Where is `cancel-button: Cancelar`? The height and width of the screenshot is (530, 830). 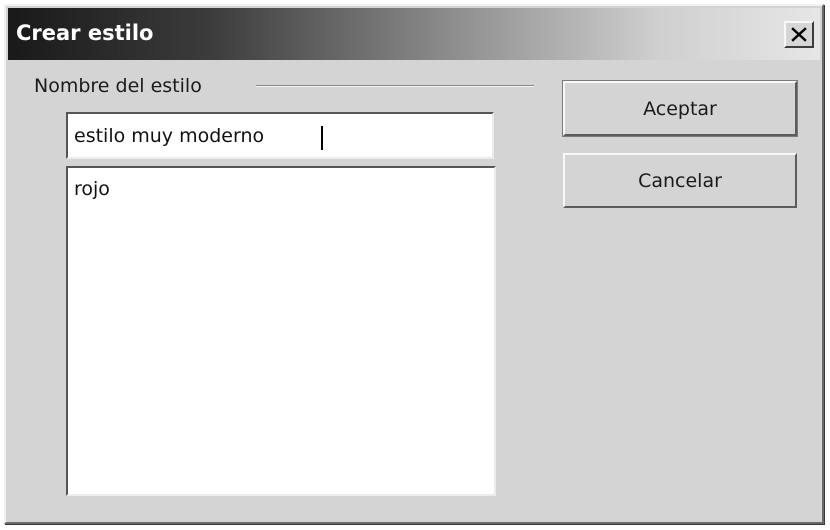 cancel-button: Cancelar is located at coordinates (680, 180).